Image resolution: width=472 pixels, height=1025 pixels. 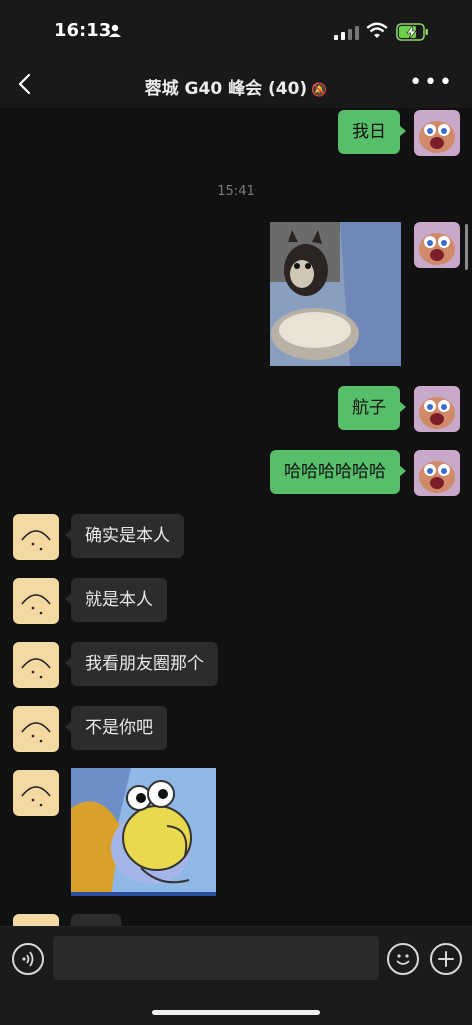 I want to click on group-name: 蓉城 G40 峰会 (40), so click(x=226, y=89).